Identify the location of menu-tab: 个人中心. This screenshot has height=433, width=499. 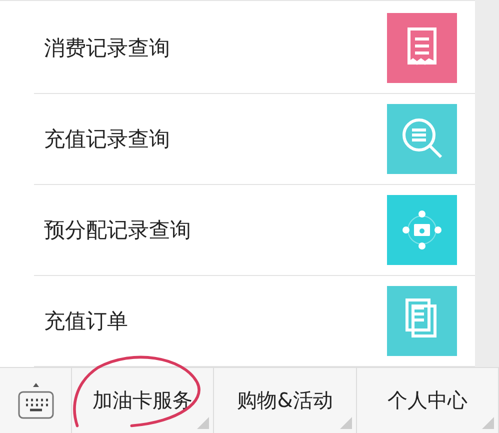
(427, 400).